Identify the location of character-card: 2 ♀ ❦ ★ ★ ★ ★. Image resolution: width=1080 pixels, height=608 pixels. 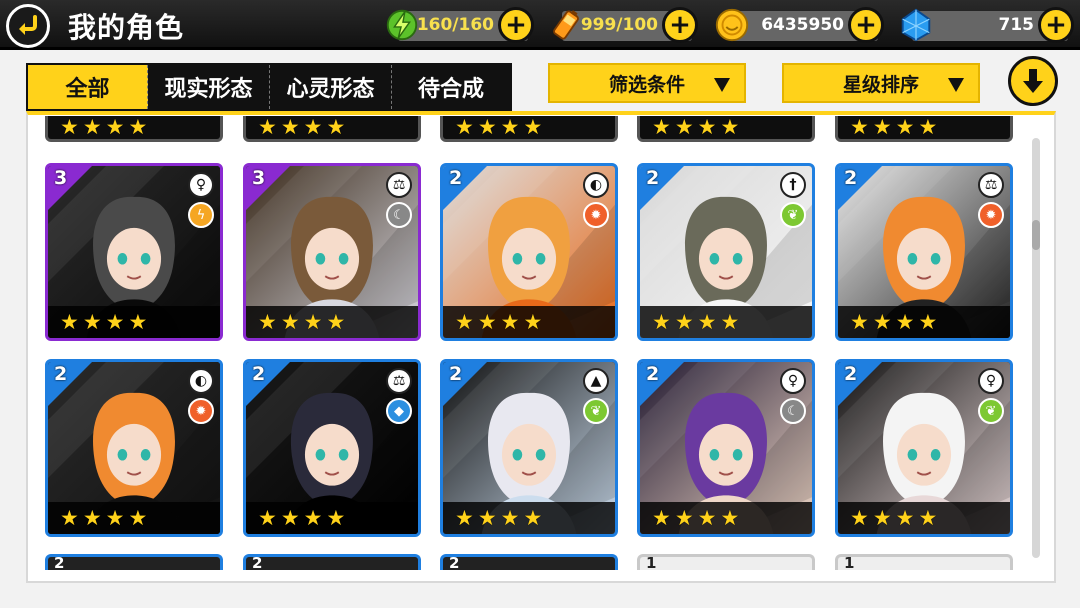
(924, 448).